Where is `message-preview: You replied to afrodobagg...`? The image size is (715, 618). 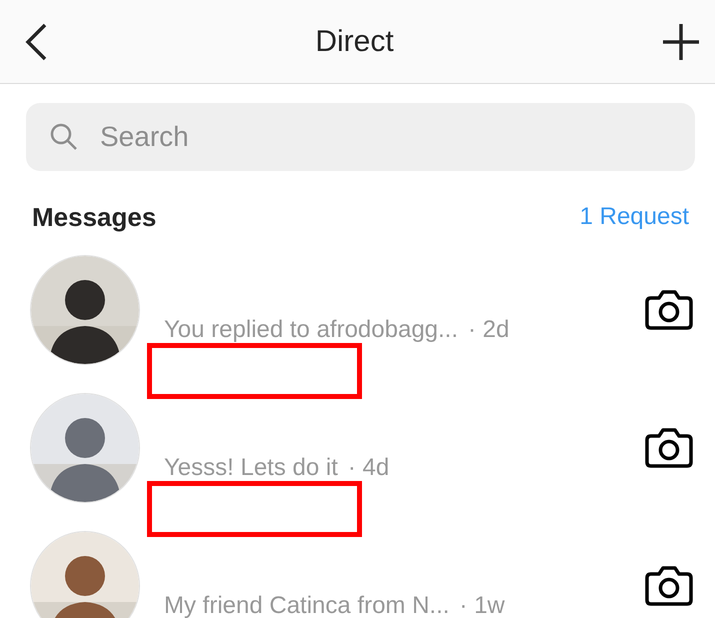
message-preview: You replied to afrodobagg... is located at coordinates (311, 330).